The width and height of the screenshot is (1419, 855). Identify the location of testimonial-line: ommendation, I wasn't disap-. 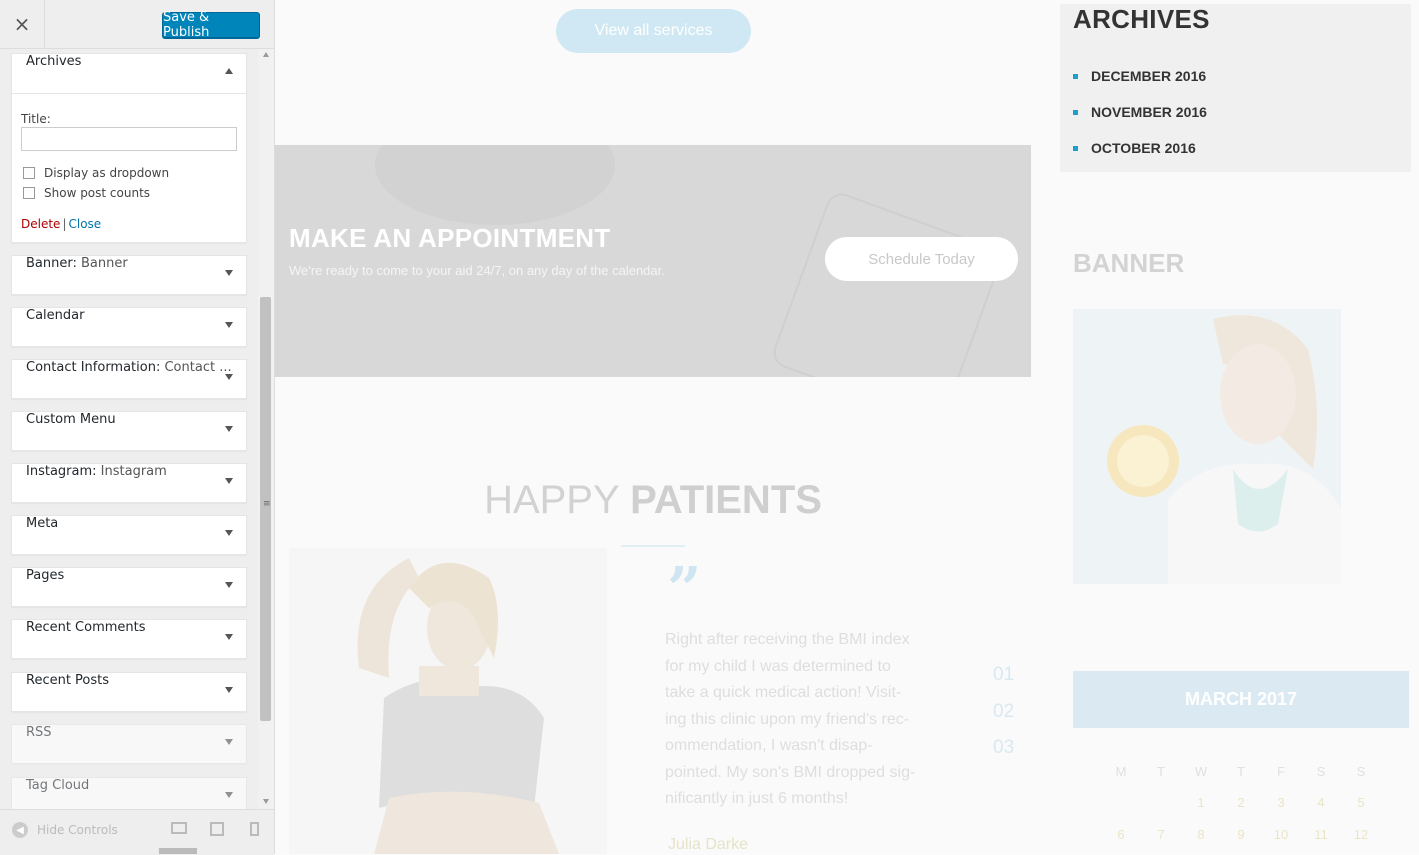
(769, 745).